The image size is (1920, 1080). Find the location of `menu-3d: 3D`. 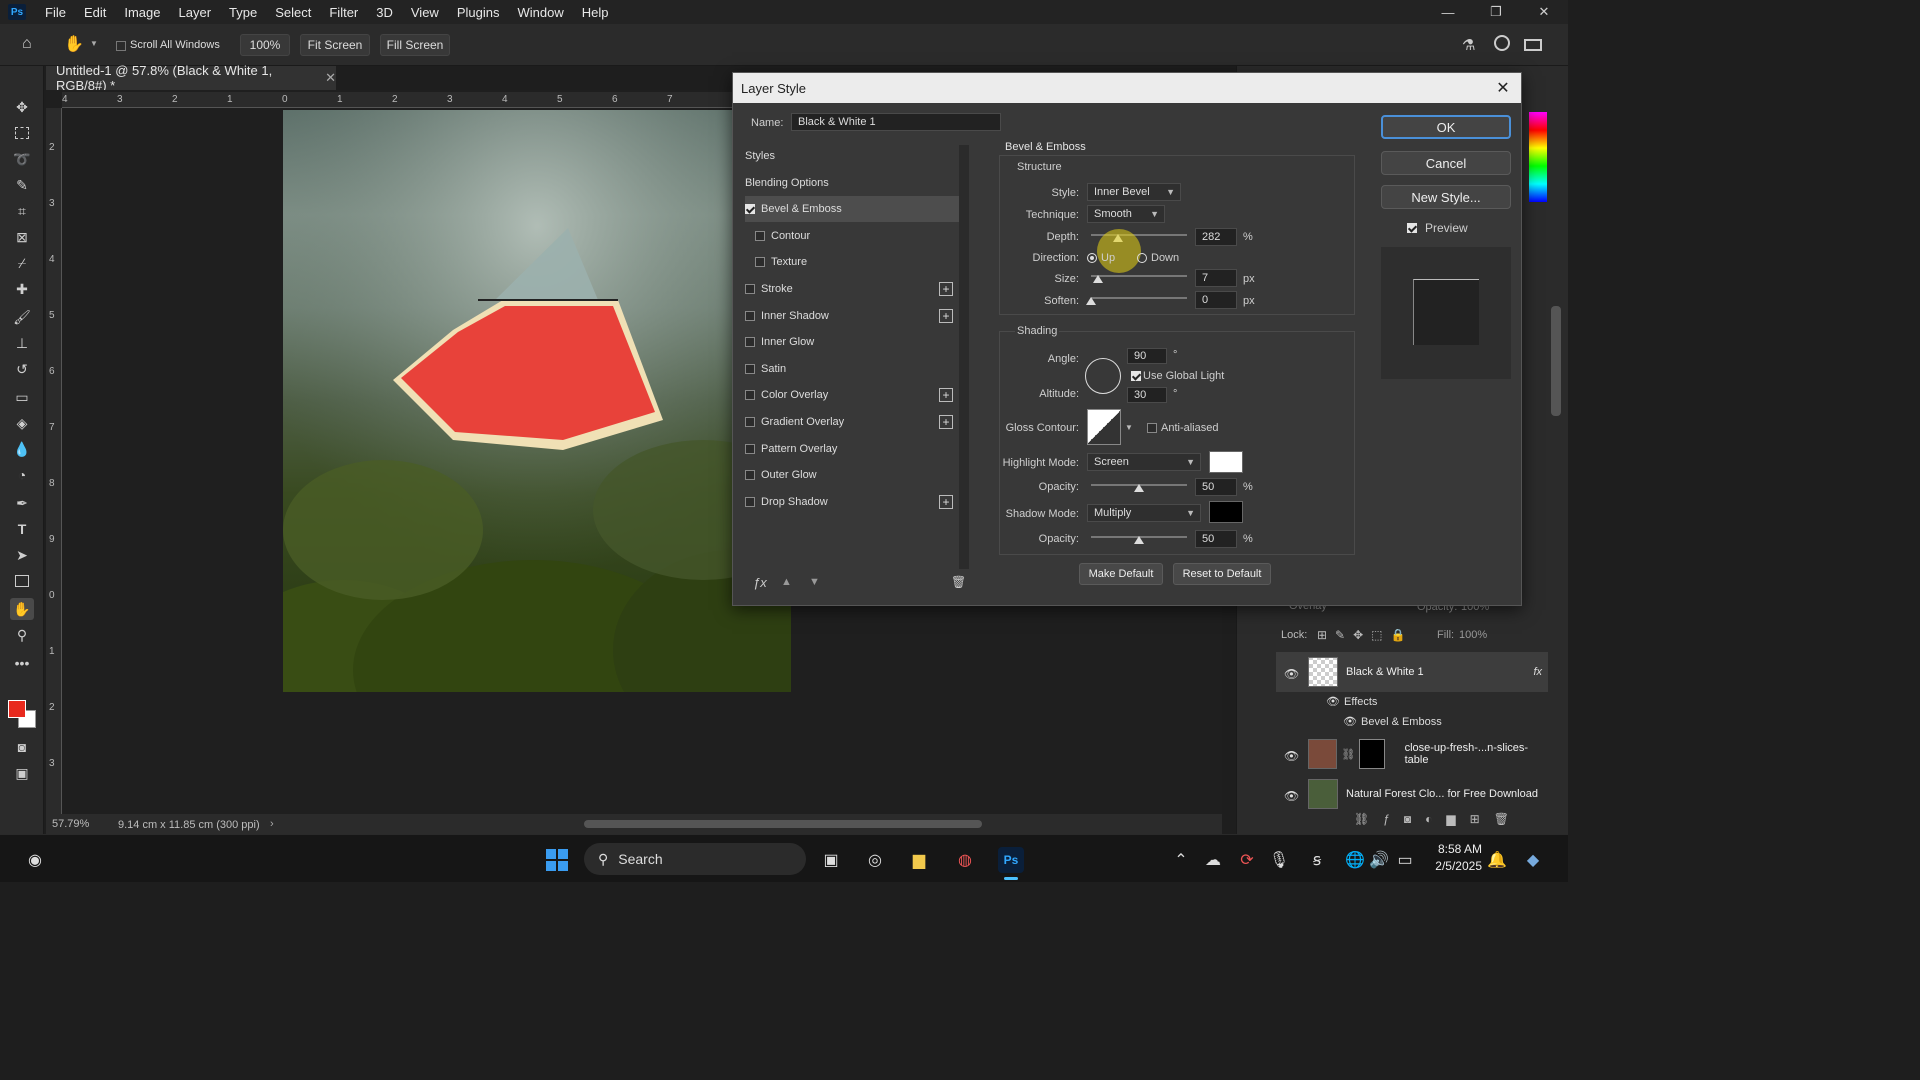

menu-3d: 3D is located at coordinates (384, 12).